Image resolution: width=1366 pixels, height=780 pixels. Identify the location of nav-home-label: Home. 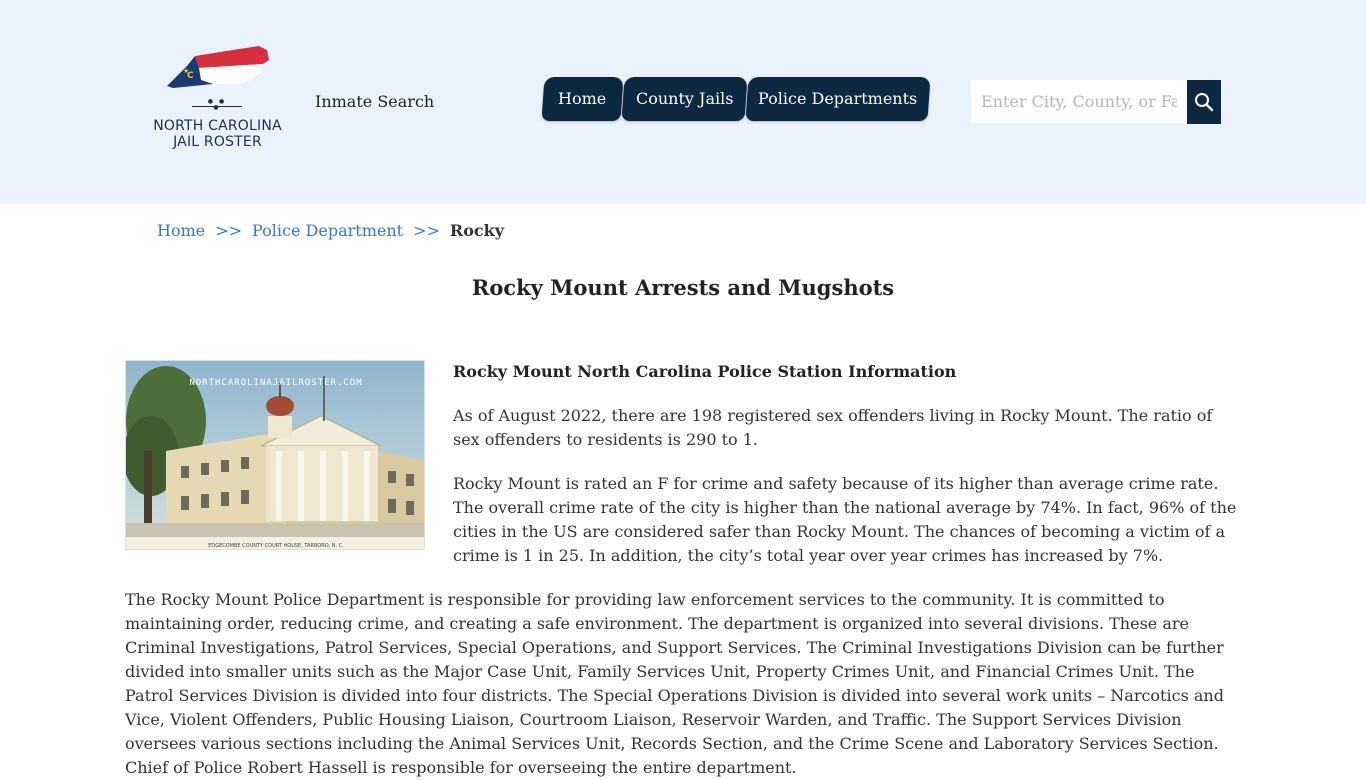
(582, 98).